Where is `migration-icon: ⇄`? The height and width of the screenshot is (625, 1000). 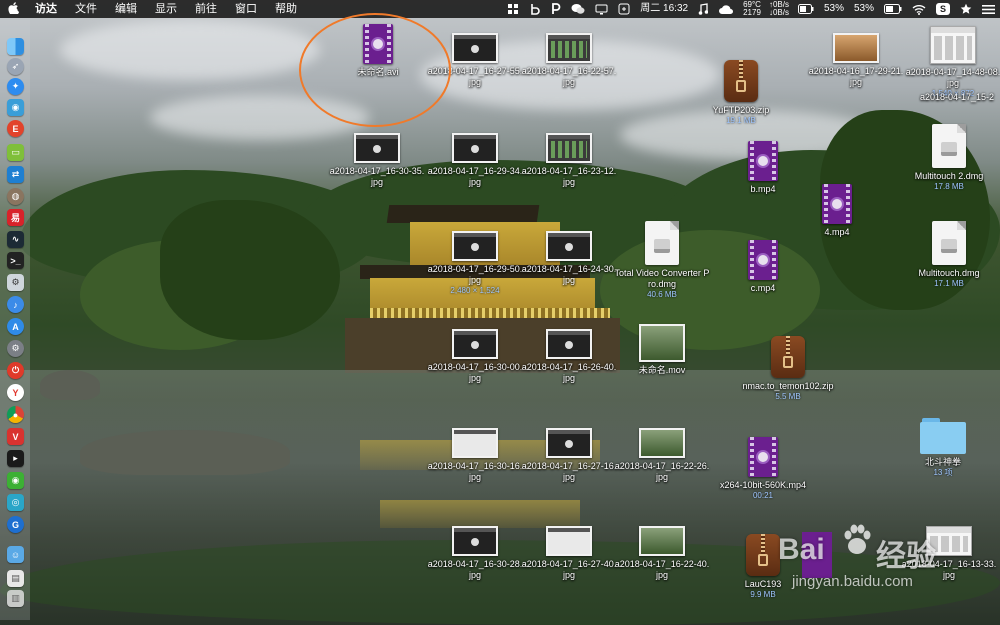 migration-icon: ⇄ is located at coordinates (15, 174).